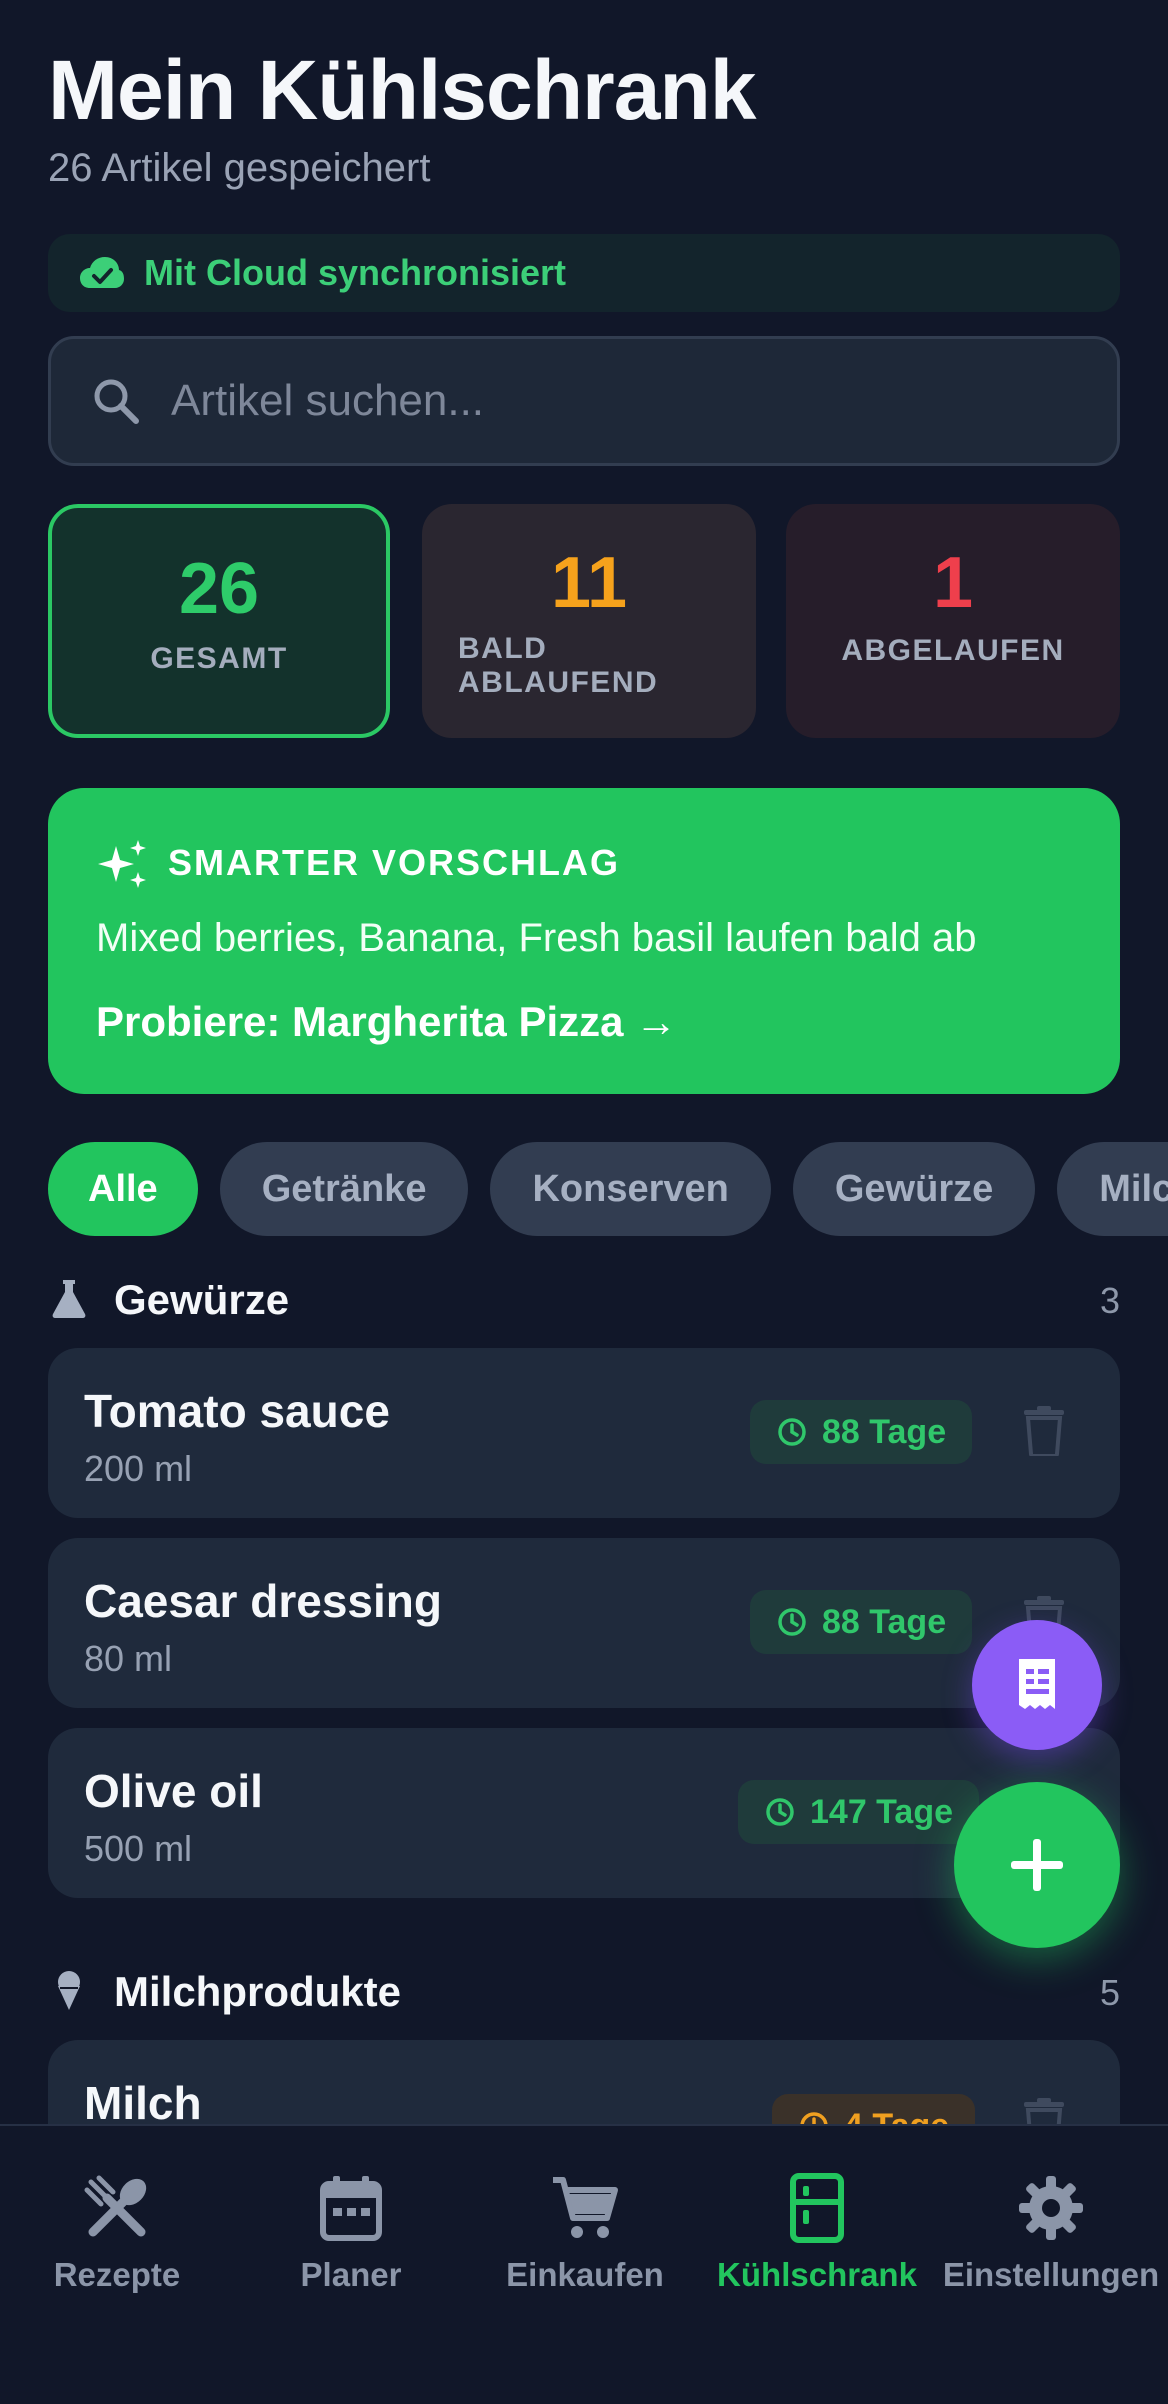 The image size is (1168, 2404). I want to click on item-quantity: 500 ml, so click(138, 1848).